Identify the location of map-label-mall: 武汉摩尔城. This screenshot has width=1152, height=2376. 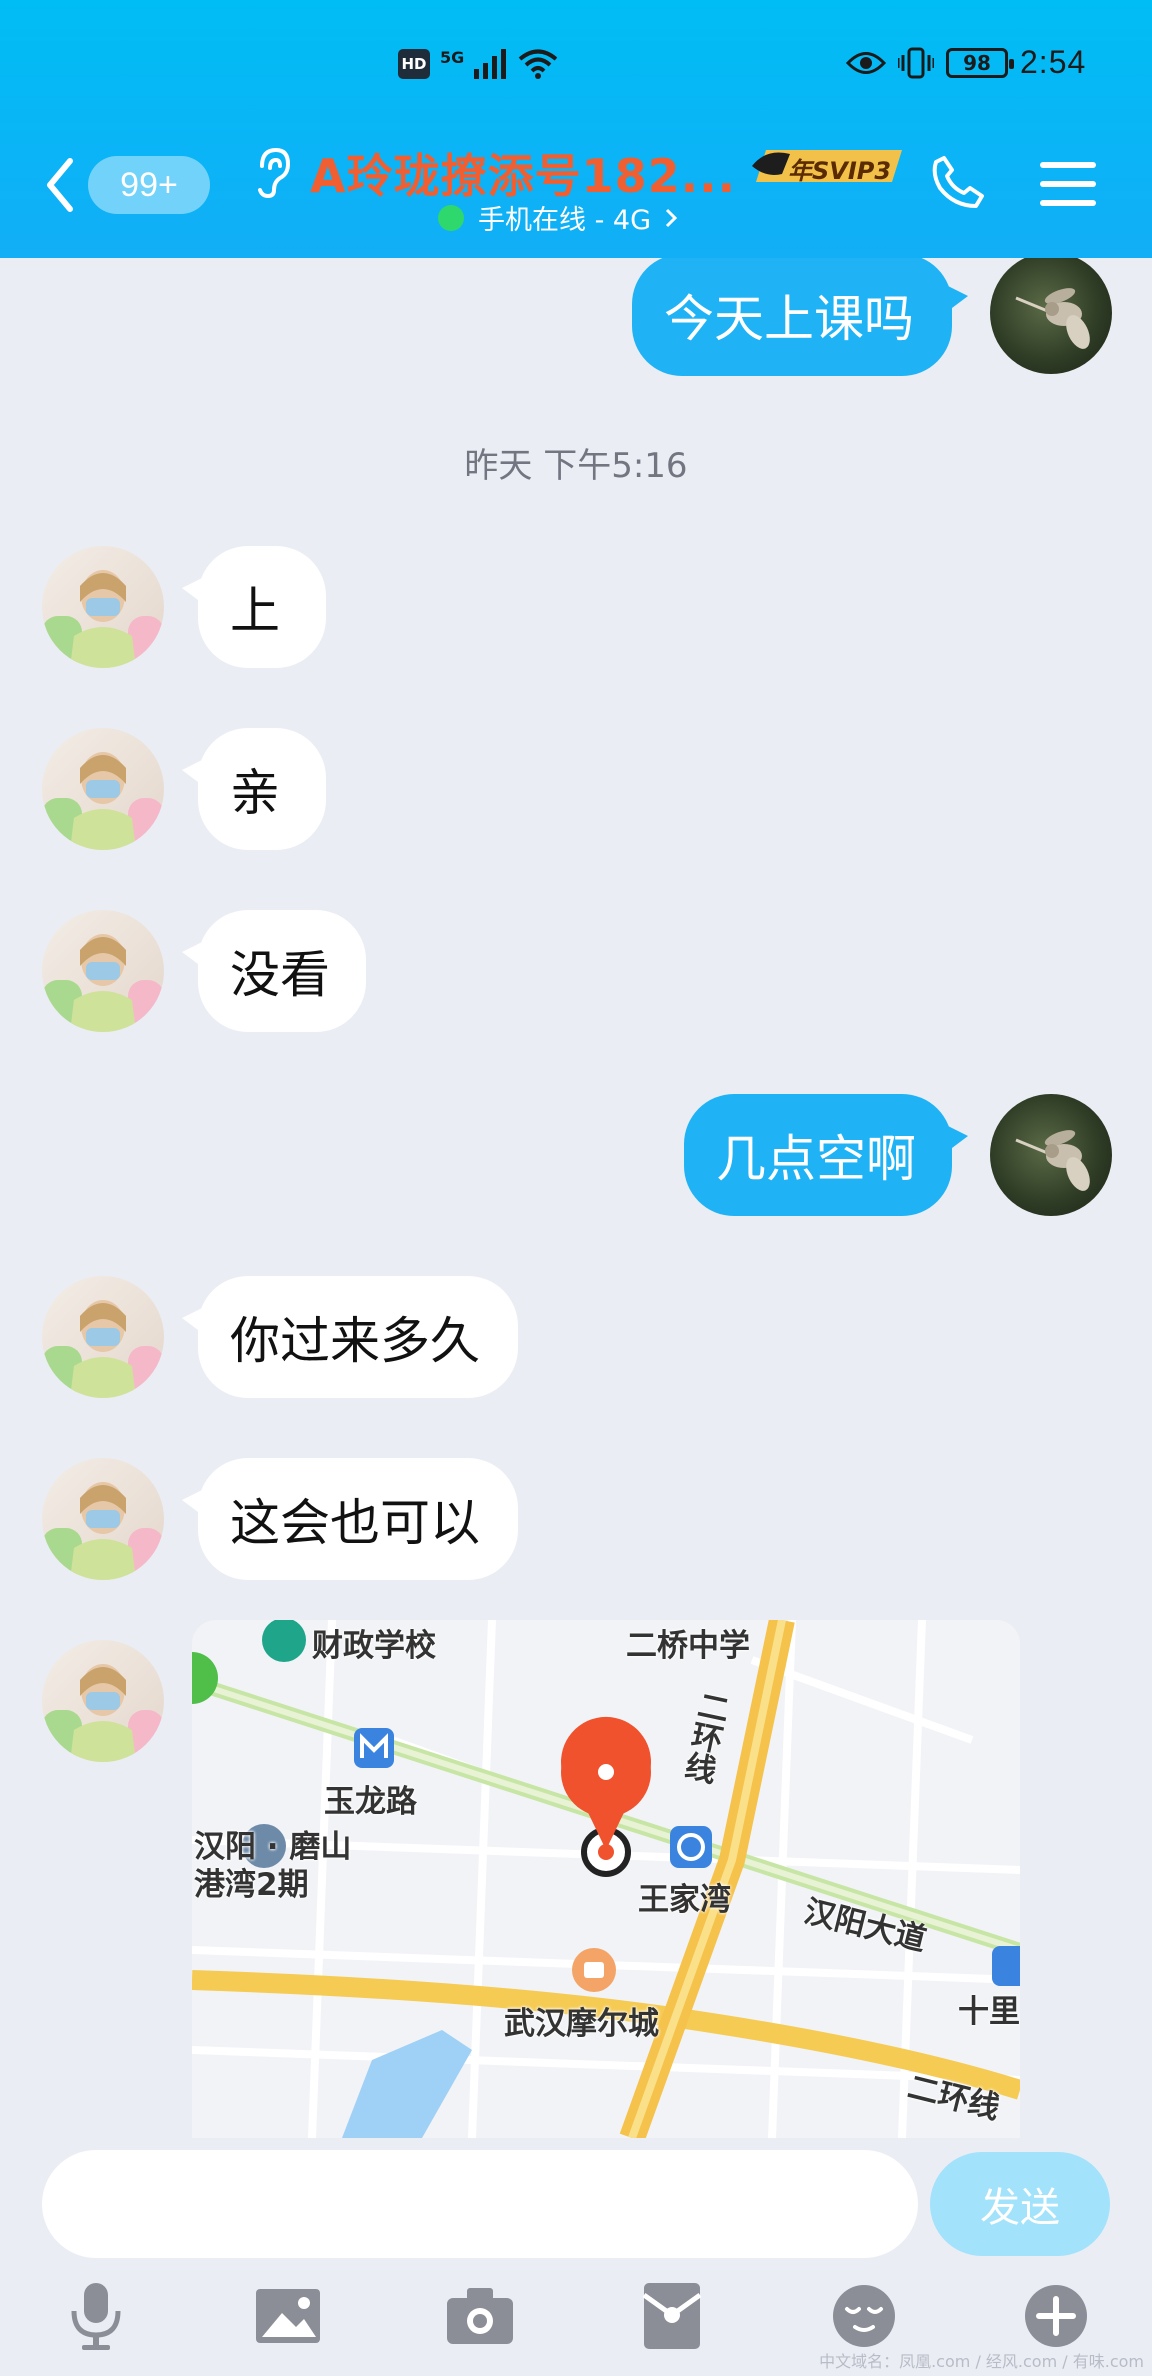
(581, 2024).